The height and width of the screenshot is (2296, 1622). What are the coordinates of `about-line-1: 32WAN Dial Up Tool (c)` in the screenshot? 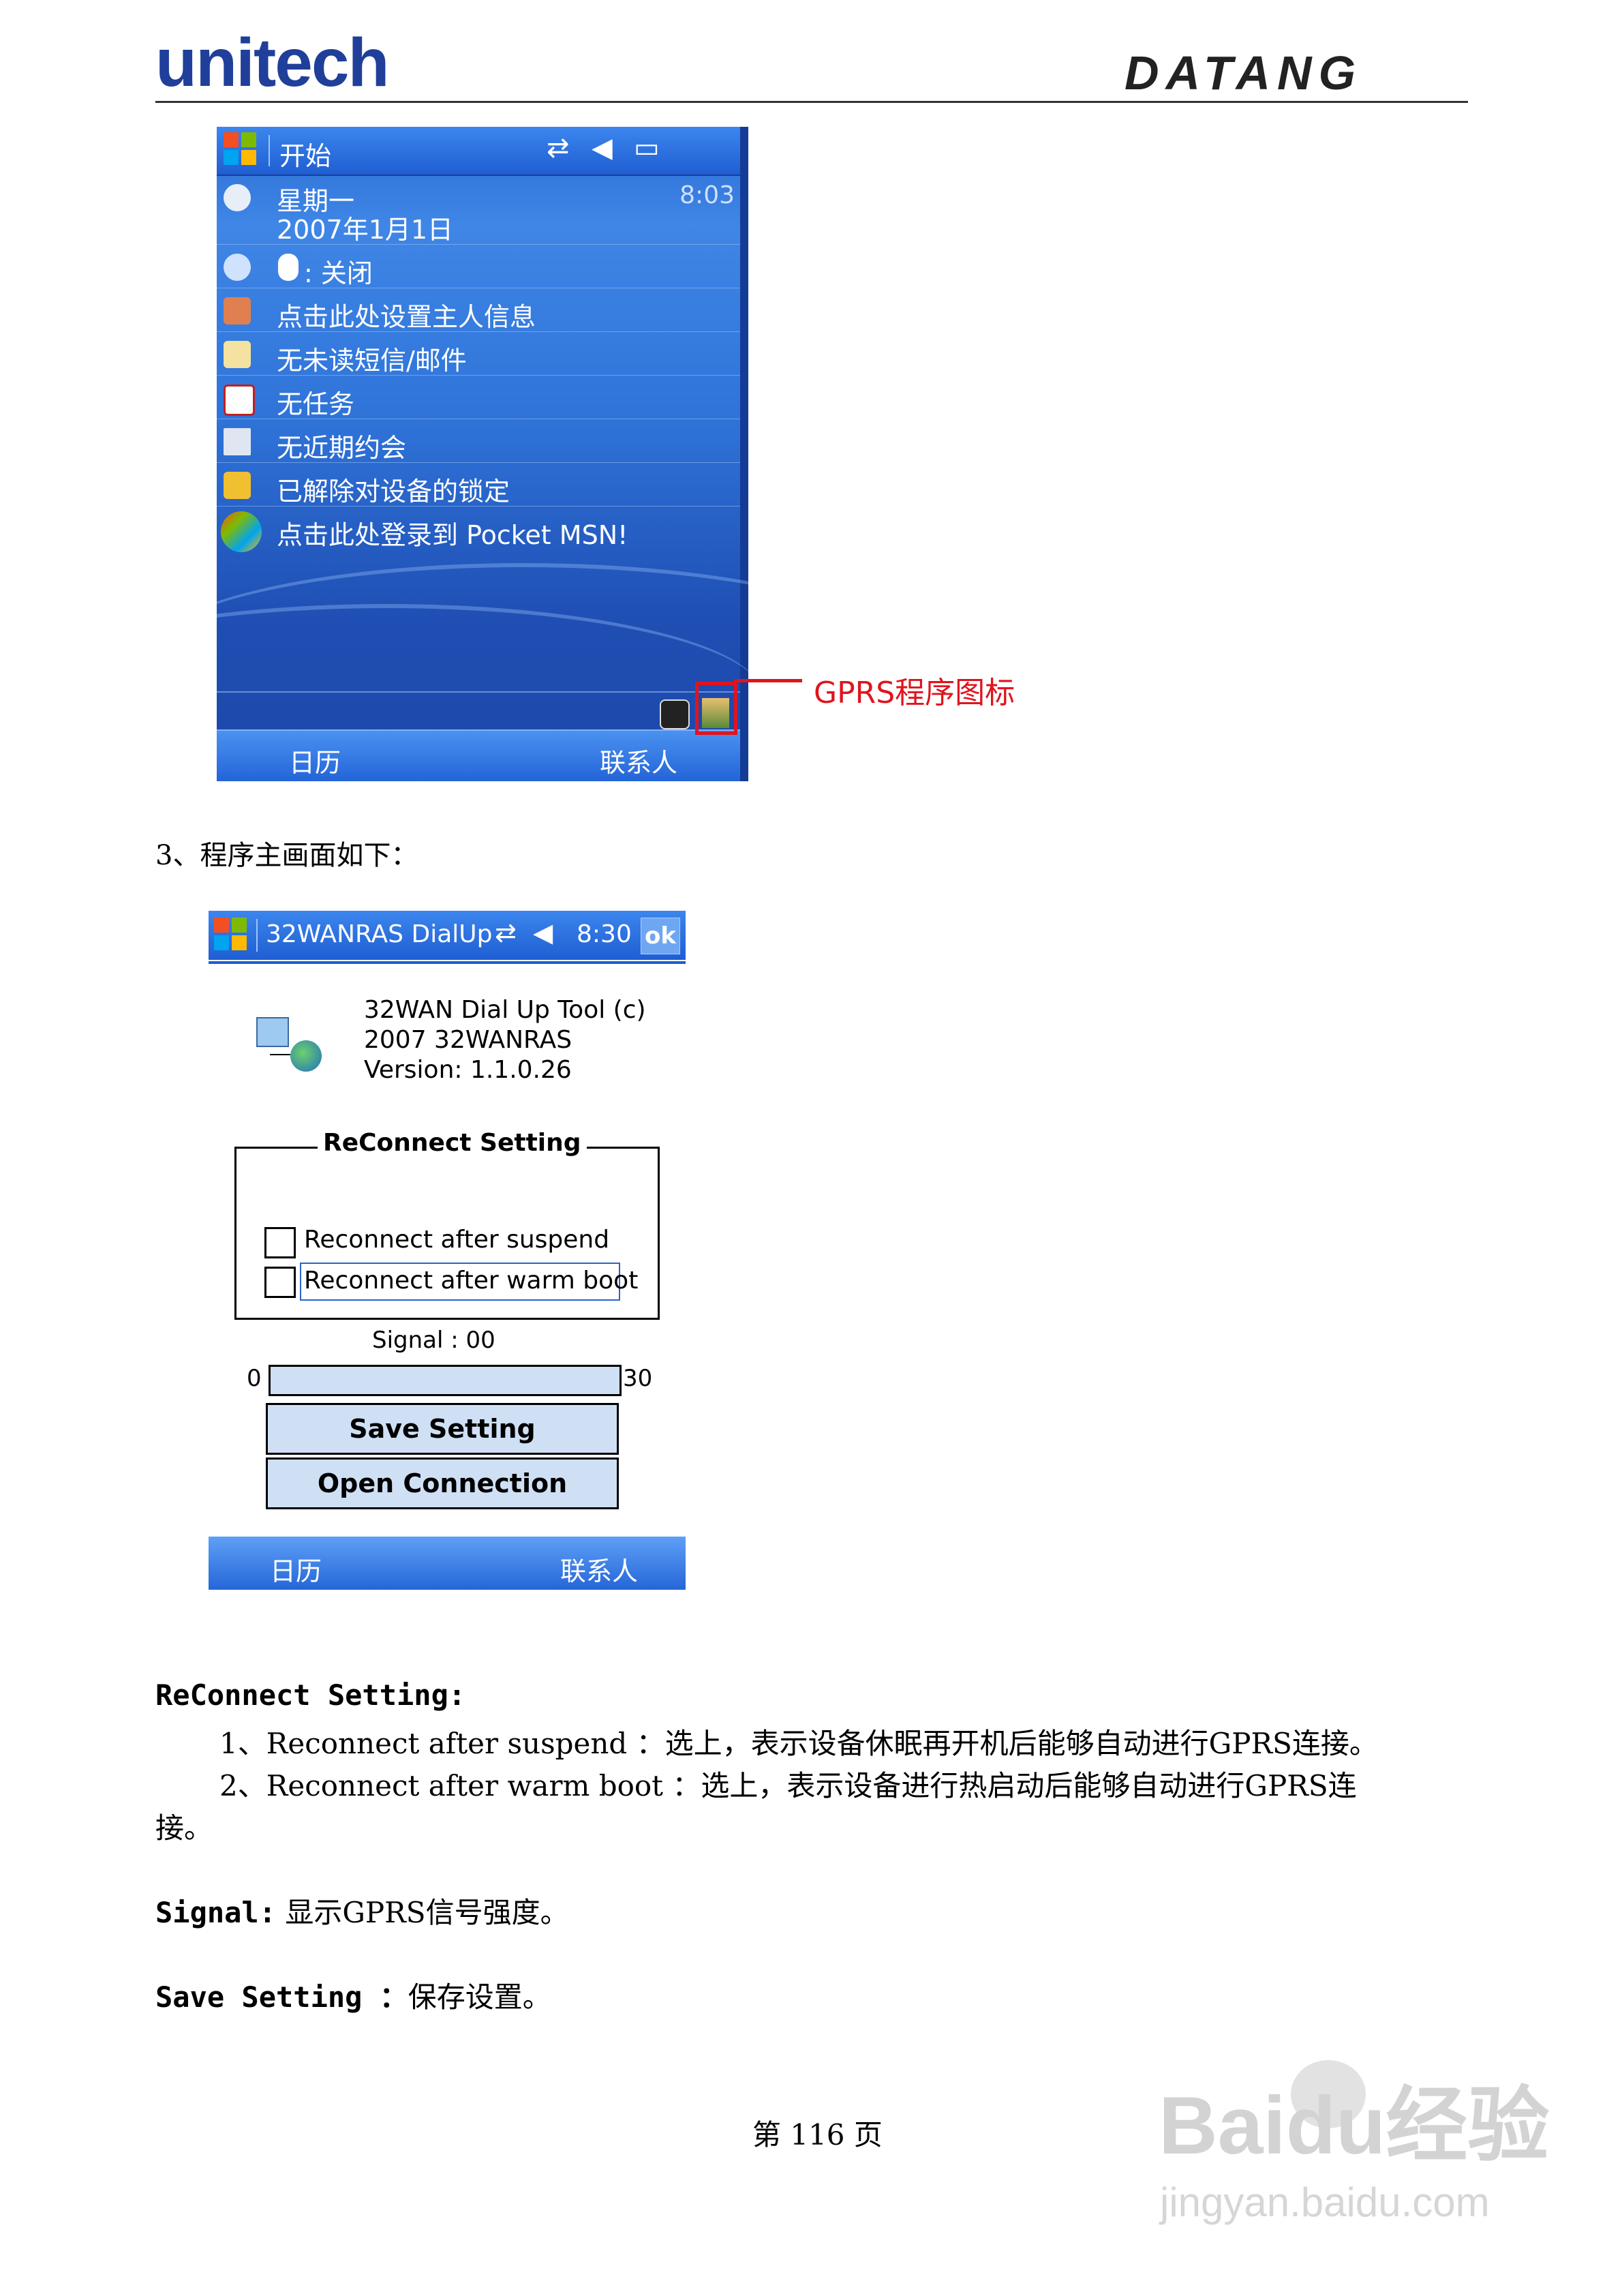 It's located at (505, 1010).